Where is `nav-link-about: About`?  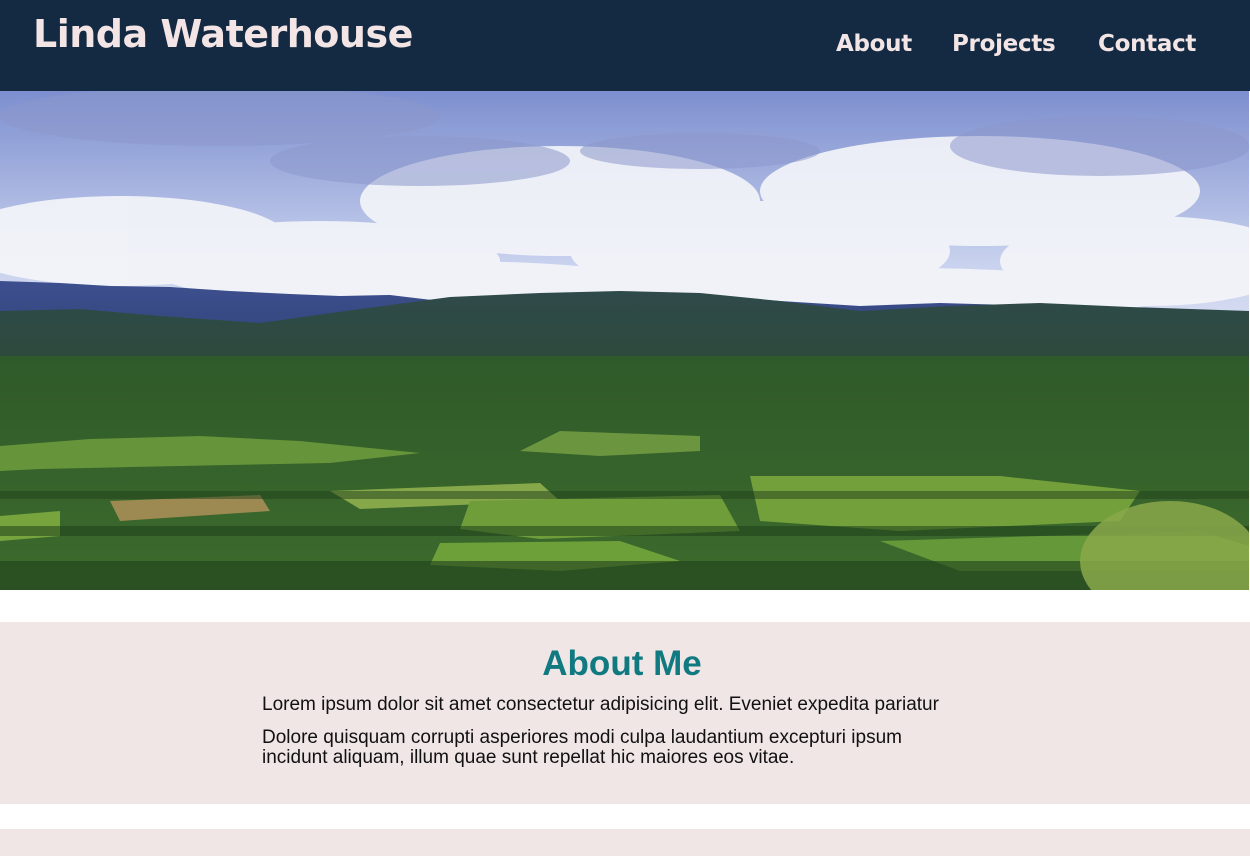 nav-link-about: About is located at coordinates (874, 44).